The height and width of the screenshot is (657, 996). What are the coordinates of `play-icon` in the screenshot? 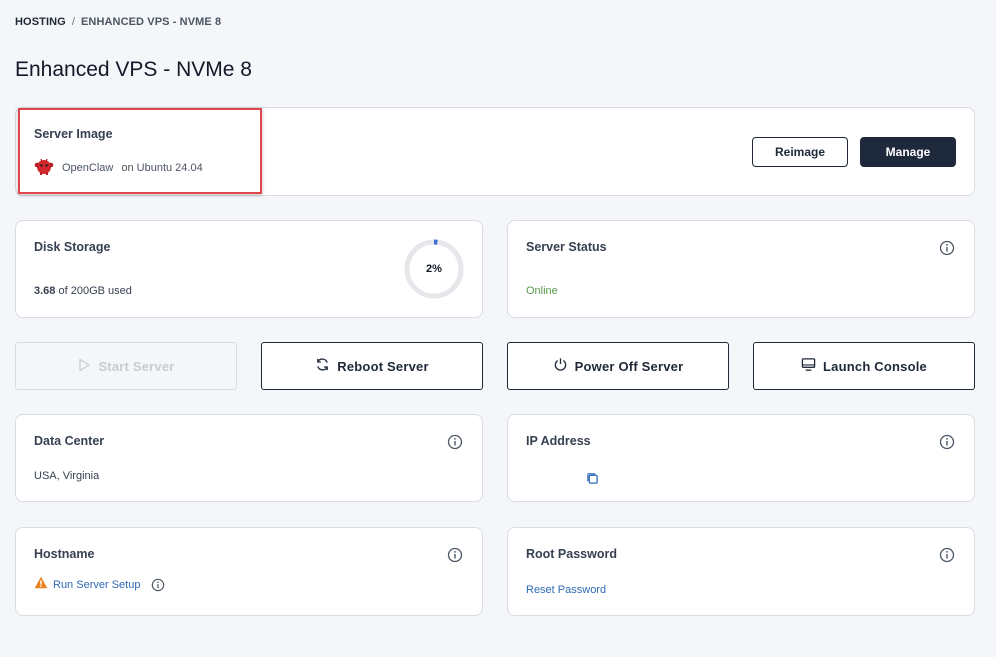 It's located at (84, 366).